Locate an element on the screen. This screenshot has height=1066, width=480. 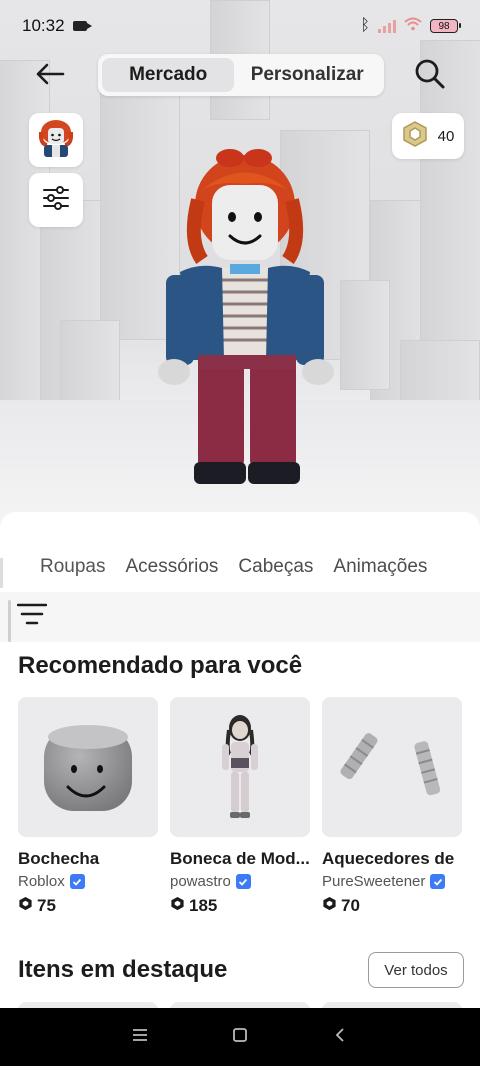
filter-lines-icon is located at coordinates (32, 616).